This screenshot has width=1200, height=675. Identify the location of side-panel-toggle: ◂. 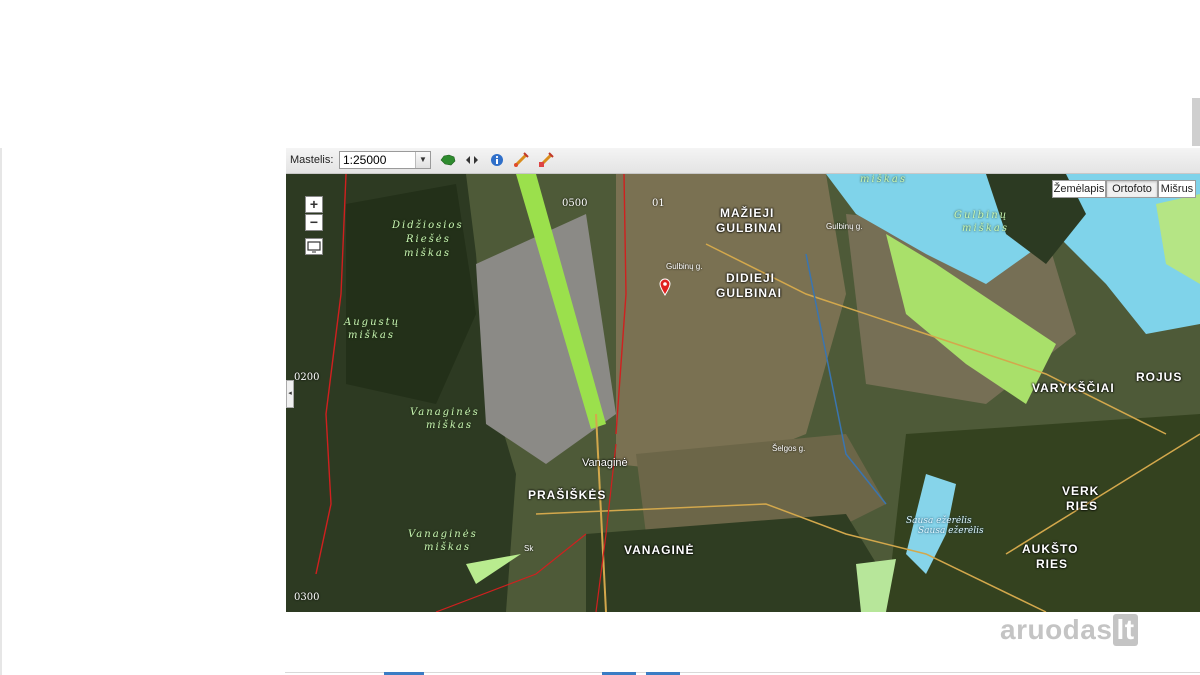
(290, 394).